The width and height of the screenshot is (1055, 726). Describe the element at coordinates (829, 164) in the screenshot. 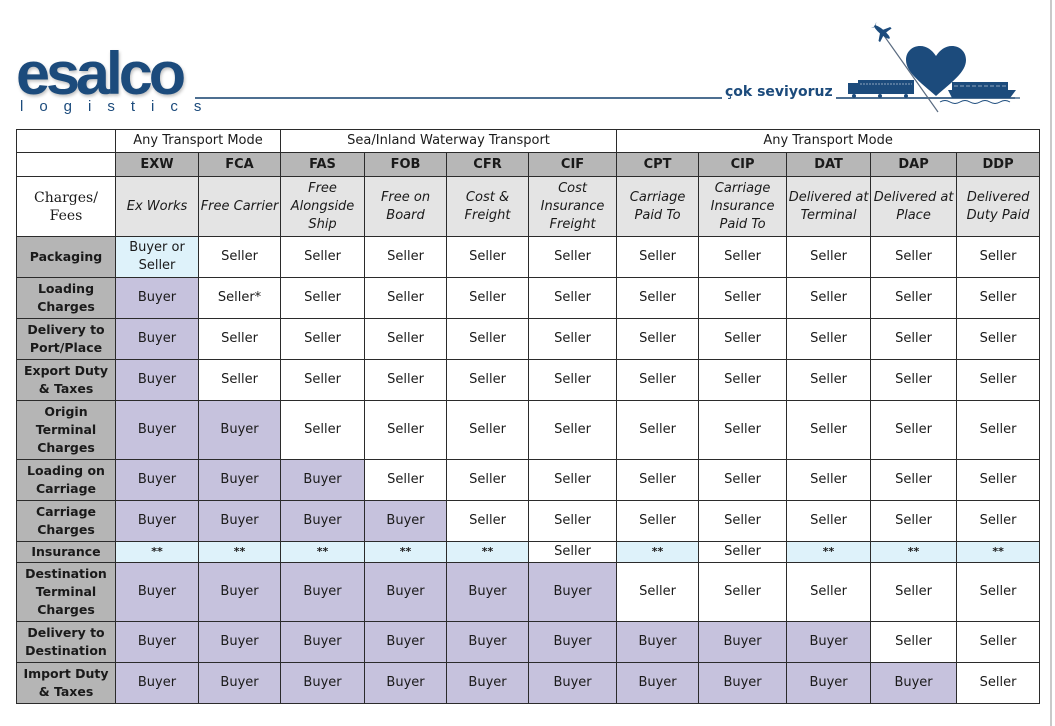

I see `term-code-header: DAT` at that location.